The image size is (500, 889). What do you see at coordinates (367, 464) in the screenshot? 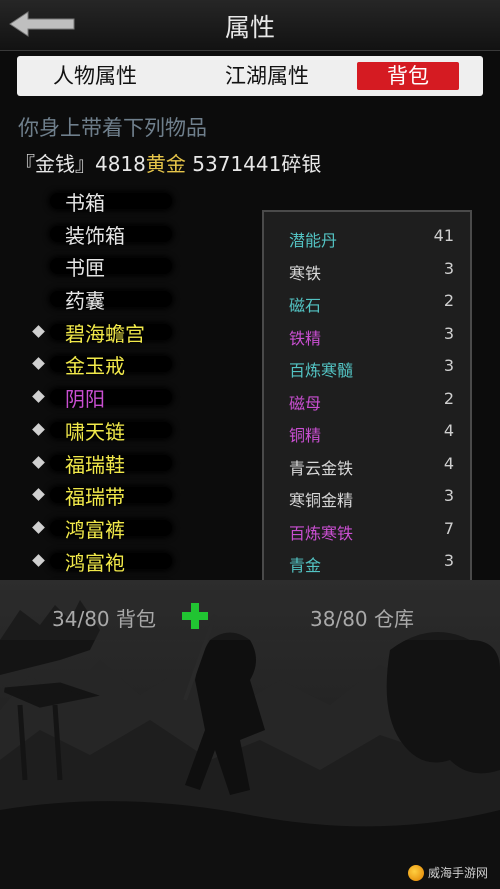
I see `material-row: 青云金铁 4` at bounding box center [367, 464].